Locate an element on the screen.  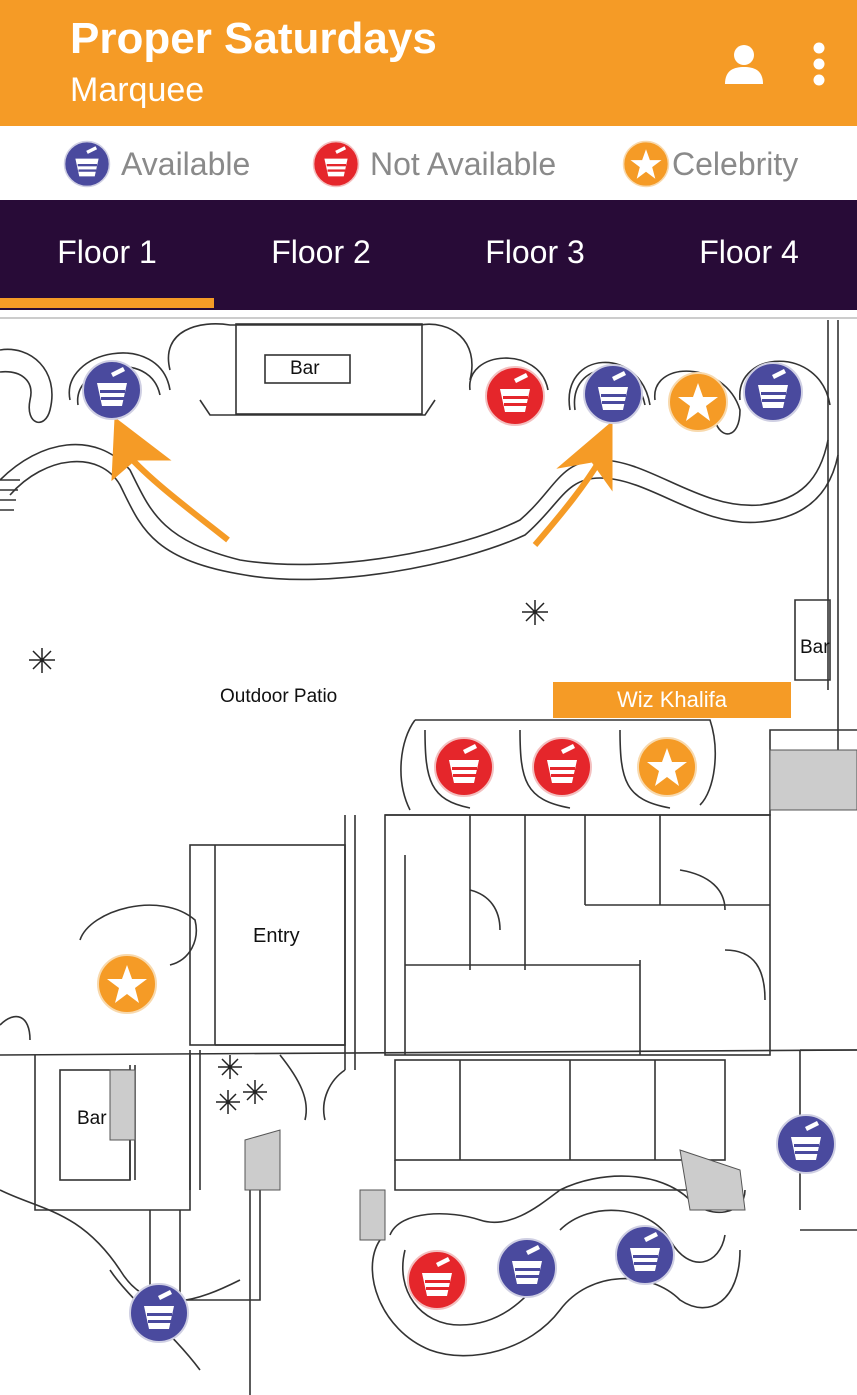
venue-name: Marquee is located at coordinates (137, 90).